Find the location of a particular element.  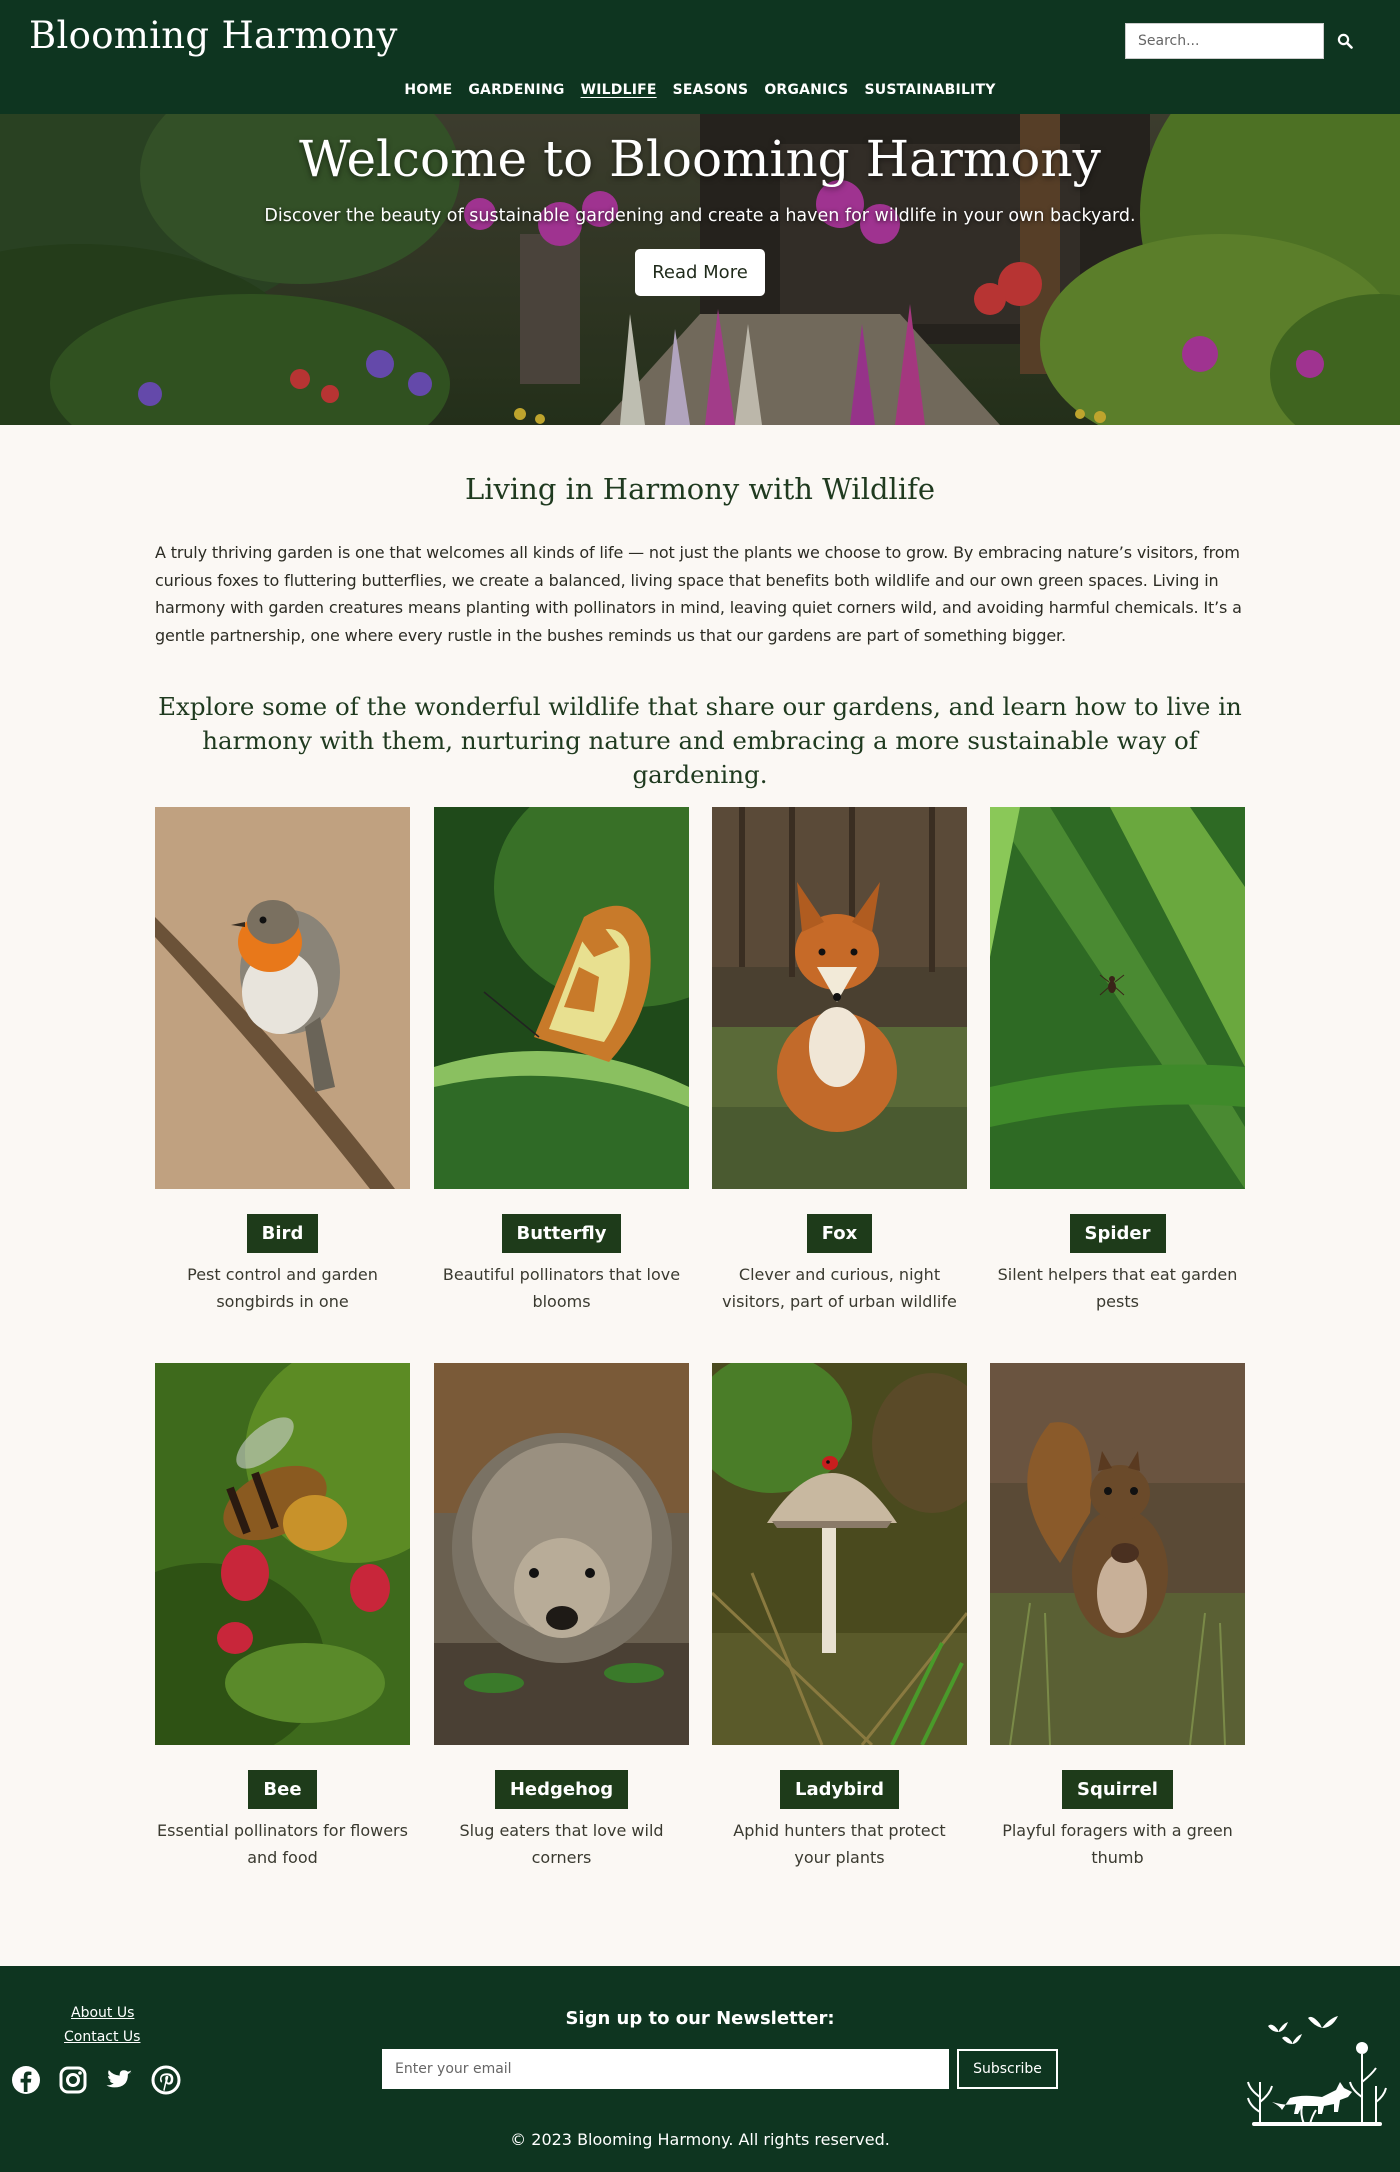

card-description: Aphid hunters that protect your plants is located at coordinates (839, 1844).